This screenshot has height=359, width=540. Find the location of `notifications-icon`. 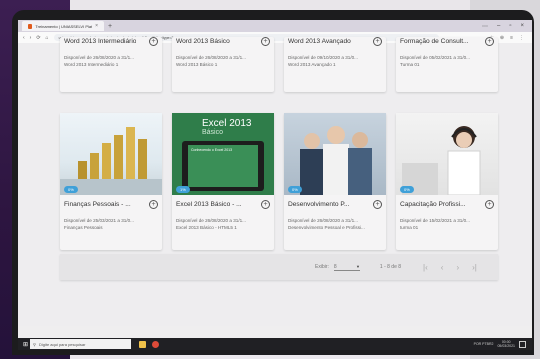

notifications-icon is located at coordinates (522, 344).